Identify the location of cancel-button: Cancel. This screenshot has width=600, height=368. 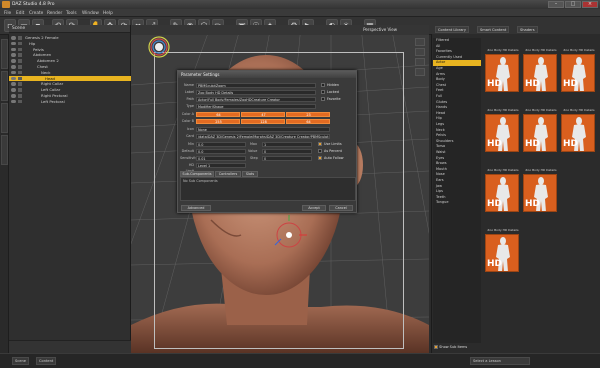
(341, 208).